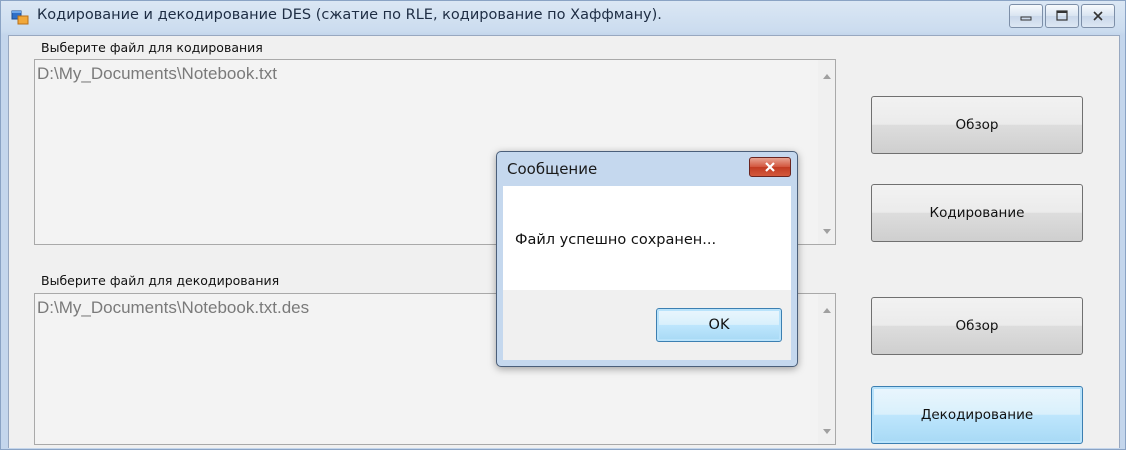 This screenshot has width=1126, height=450. What do you see at coordinates (152, 47) in the screenshot?
I see `encode-file-label: Выберите файл для кодирования` at bounding box center [152, 47].